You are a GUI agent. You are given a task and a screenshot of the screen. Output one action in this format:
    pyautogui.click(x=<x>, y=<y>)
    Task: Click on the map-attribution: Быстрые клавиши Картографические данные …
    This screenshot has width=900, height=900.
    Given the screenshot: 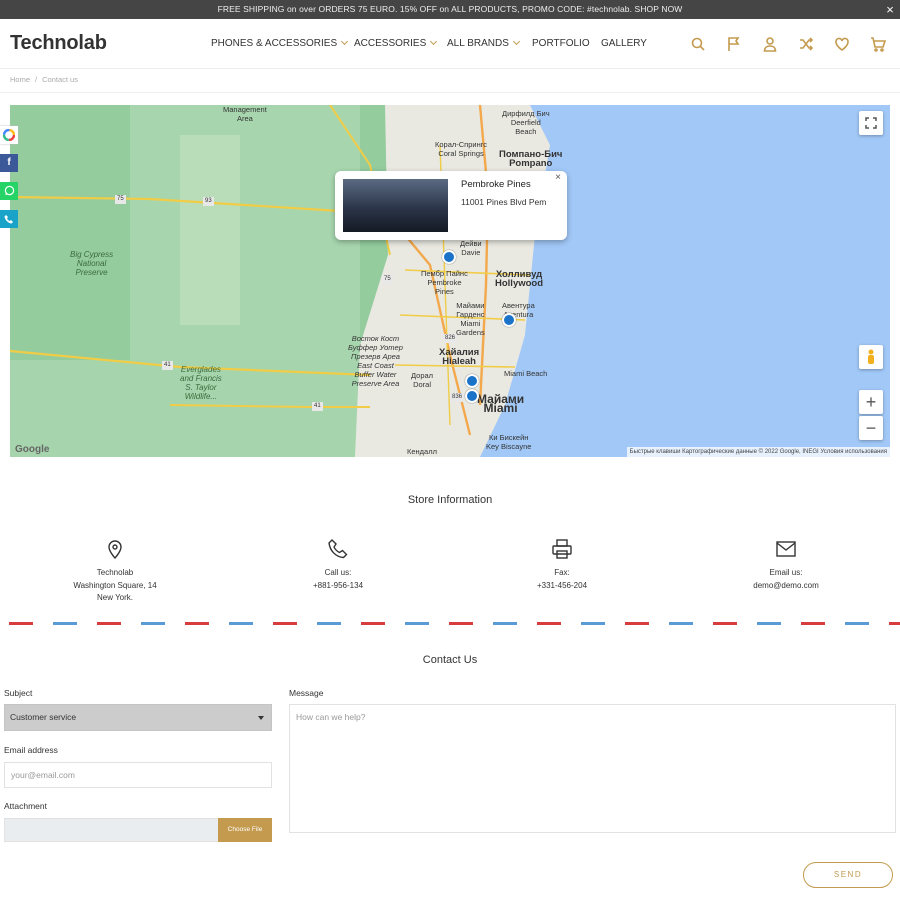 What is the action you would take?
    pyautogui.click(x=758, y=452)
    